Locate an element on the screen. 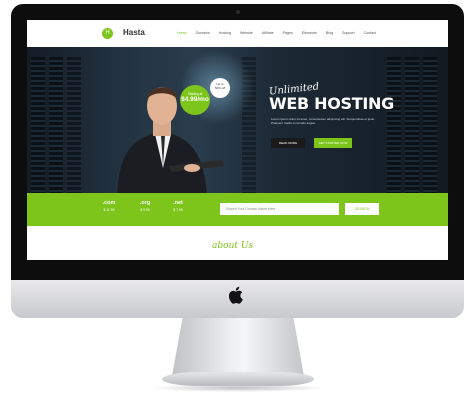 This screenshot has width=475, height=410. camera-icon is located at coordinates (238, 12).